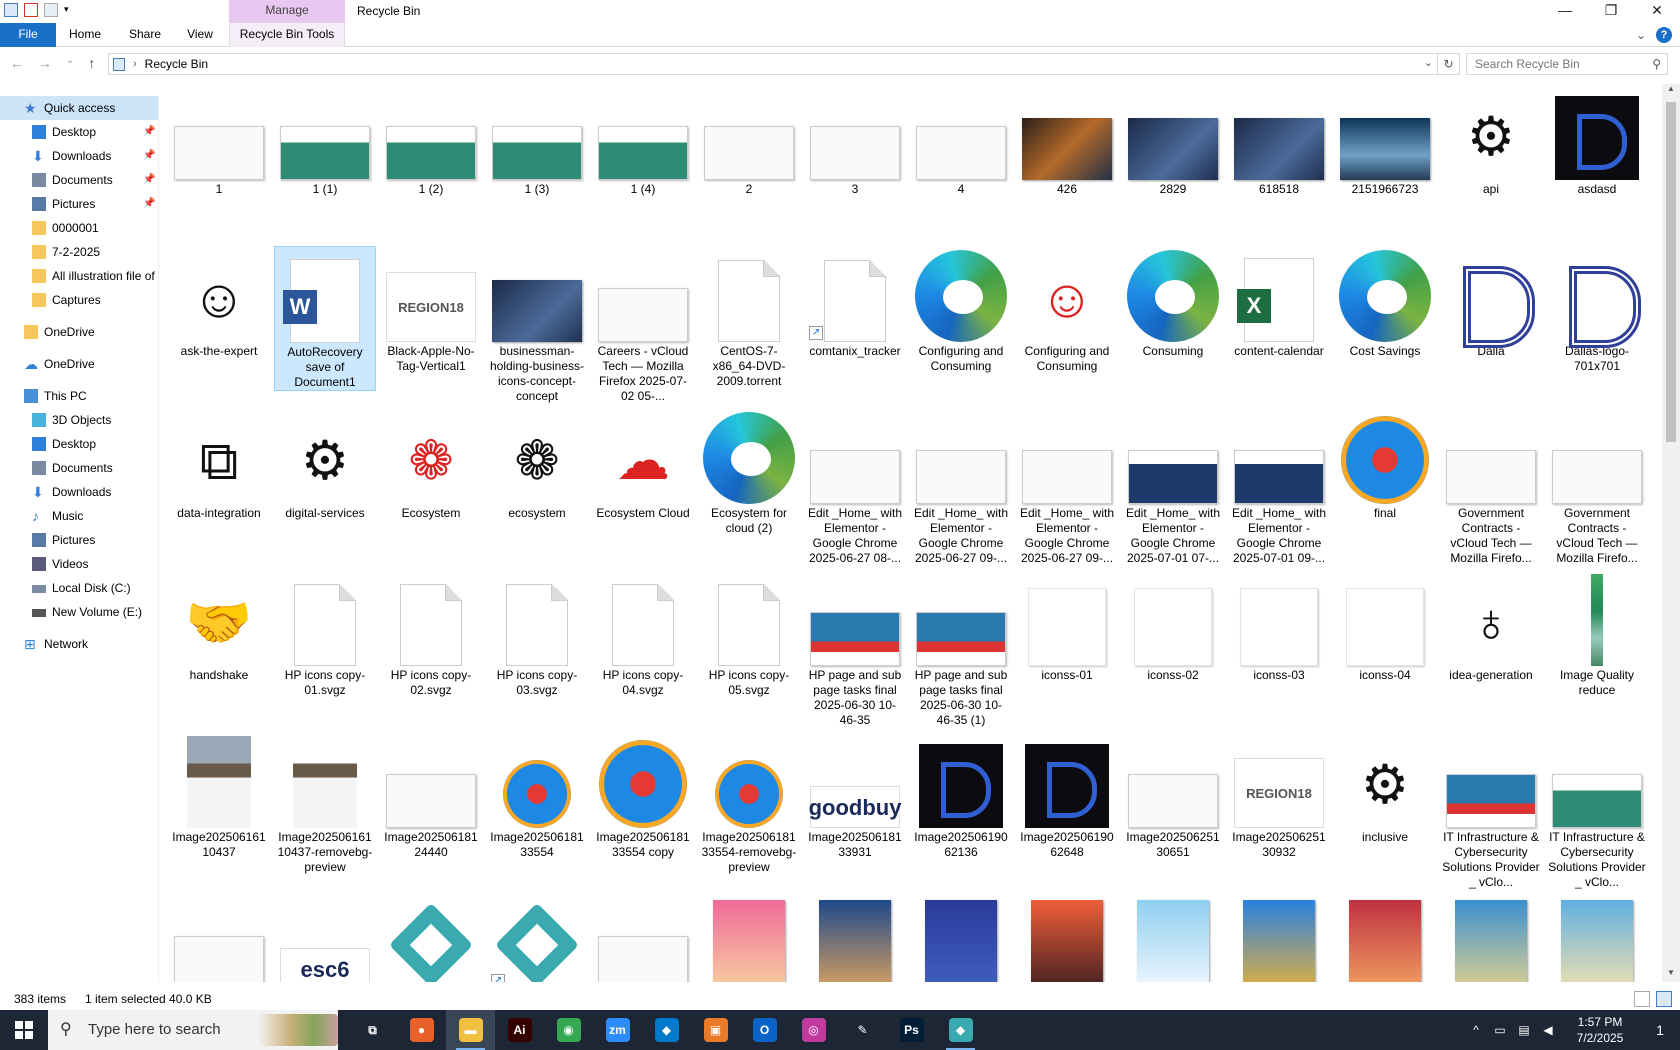 This screenshot has height=1050, width=1680. I want to click on nav-item-quick-access: ★ Quick access, so click(79, 108).